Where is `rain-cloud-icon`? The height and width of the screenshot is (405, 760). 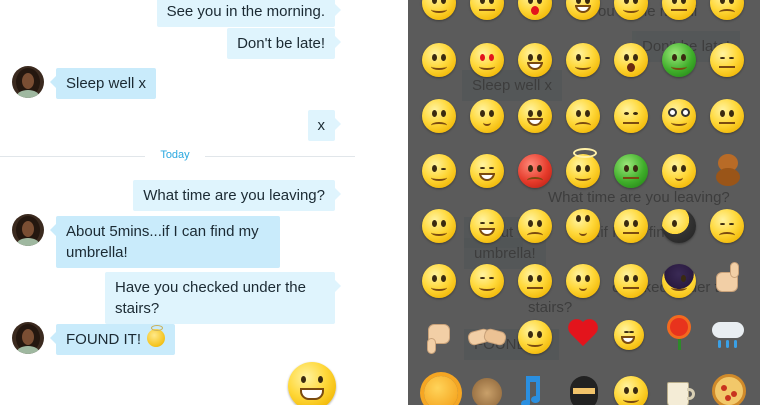 rain-cloud-icon is located at coordinates (728, 335).